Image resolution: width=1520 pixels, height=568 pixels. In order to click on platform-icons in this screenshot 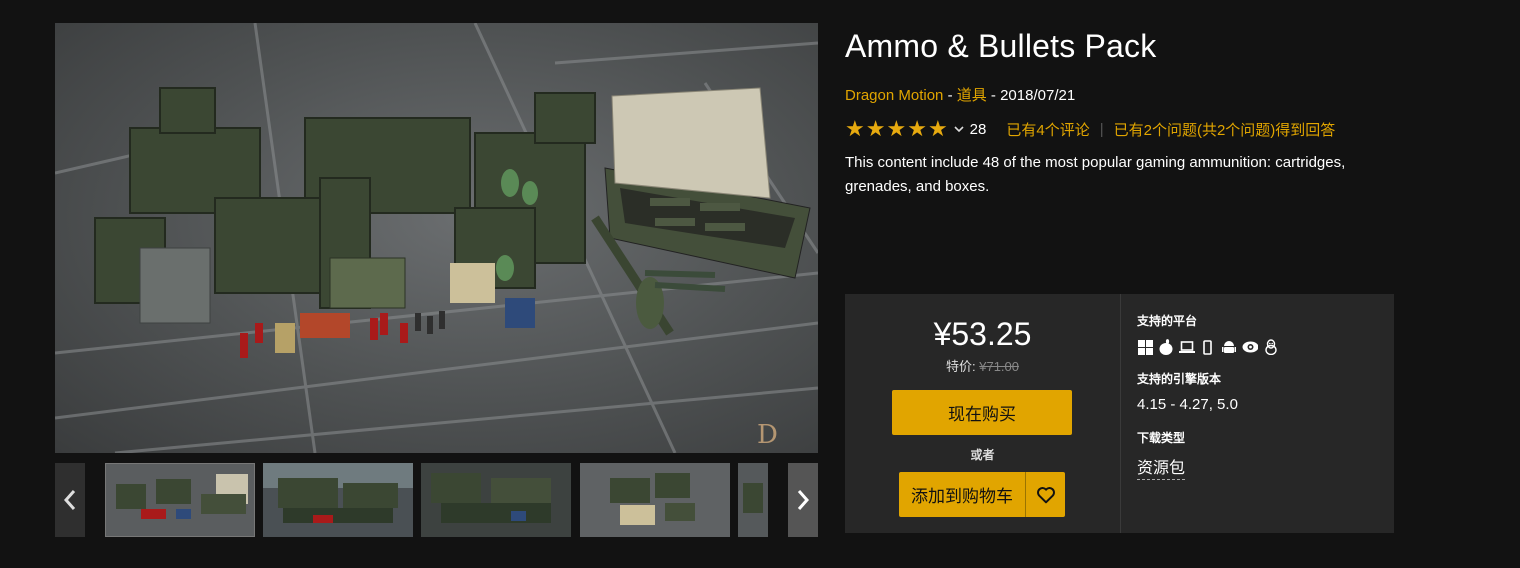, I will do `click(1208, 347)`.